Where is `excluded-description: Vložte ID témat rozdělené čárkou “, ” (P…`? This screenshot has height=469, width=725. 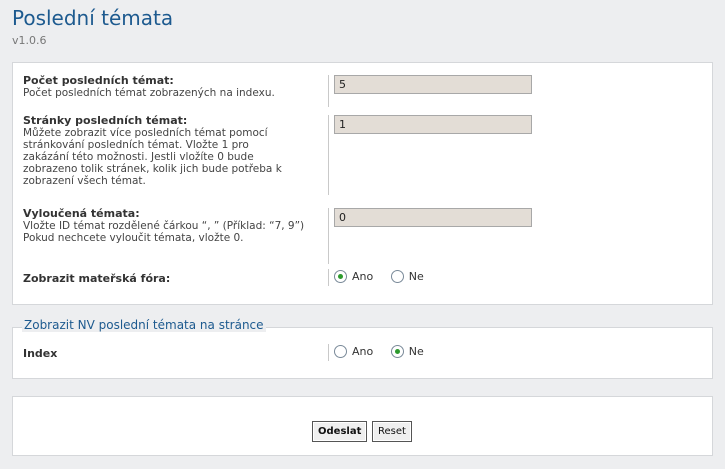 excluded-description: Vložte ID témat rozdělené čárkou “, ” (P… is located at coordinates (164, 226).